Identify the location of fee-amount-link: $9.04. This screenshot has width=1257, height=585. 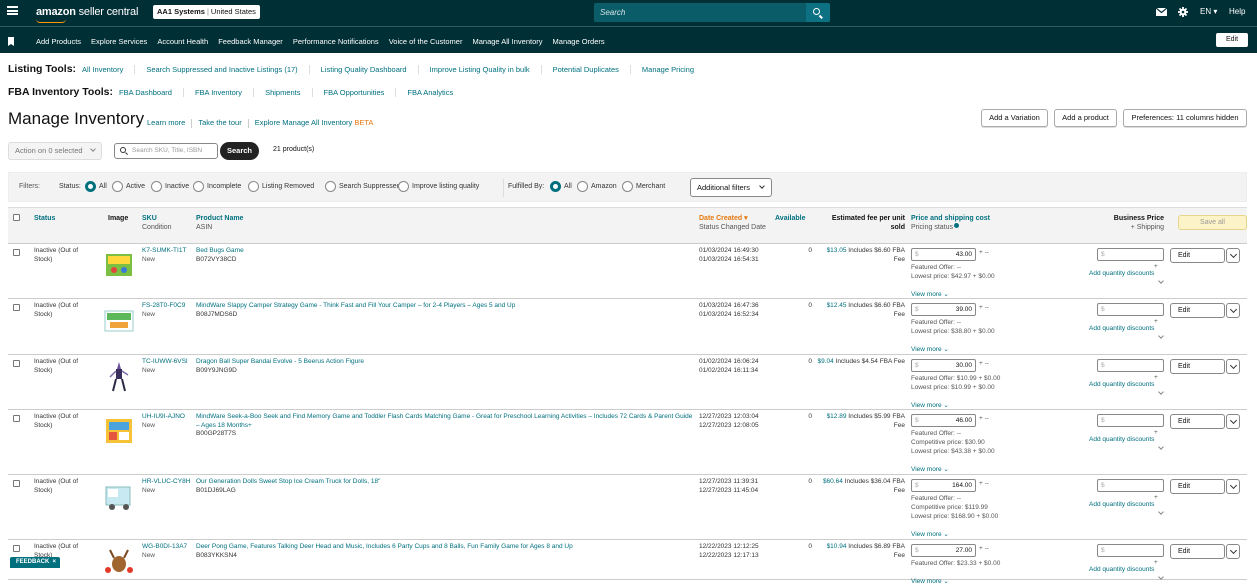
(826, 361).